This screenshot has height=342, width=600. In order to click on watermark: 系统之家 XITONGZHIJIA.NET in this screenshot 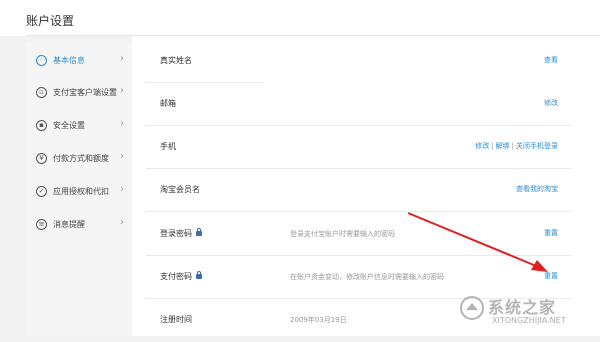, I will do `click(523, 311)`.